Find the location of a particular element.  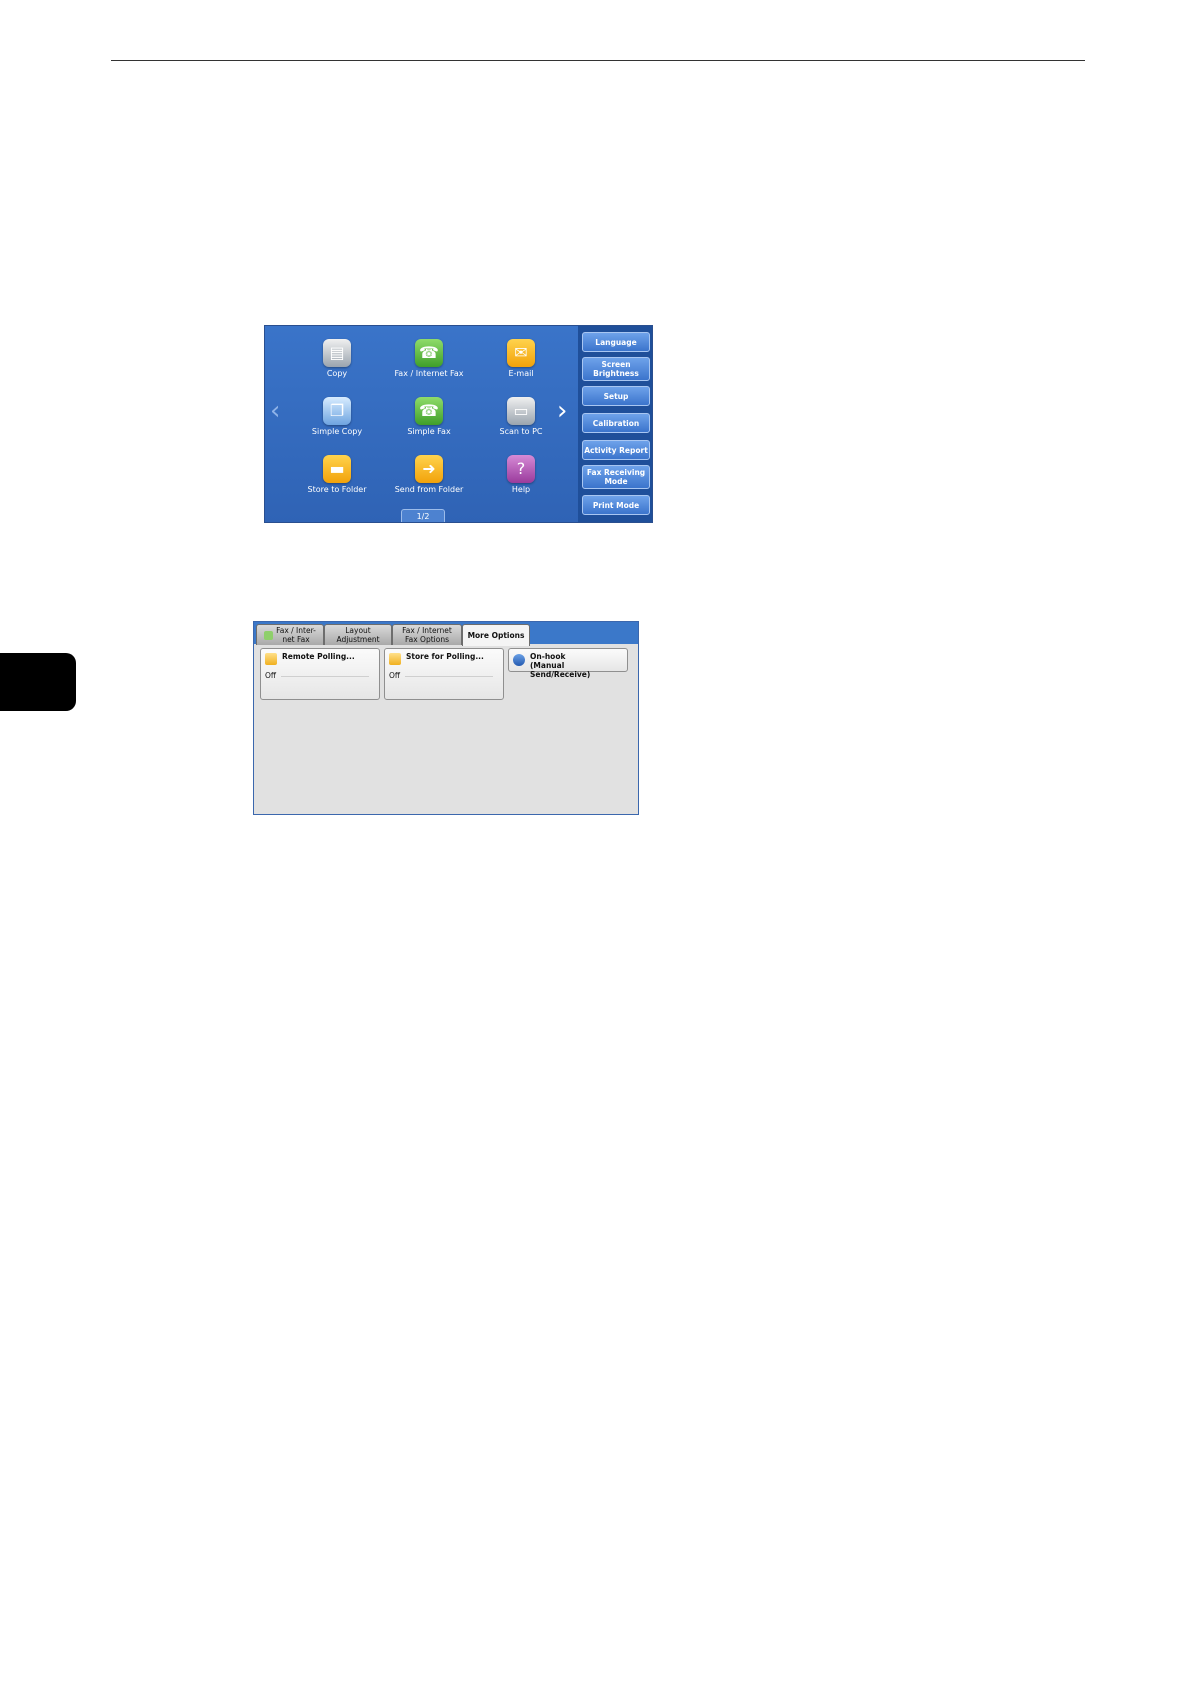

app-copy: ▤ Copy is located at coordinates (337, 357).